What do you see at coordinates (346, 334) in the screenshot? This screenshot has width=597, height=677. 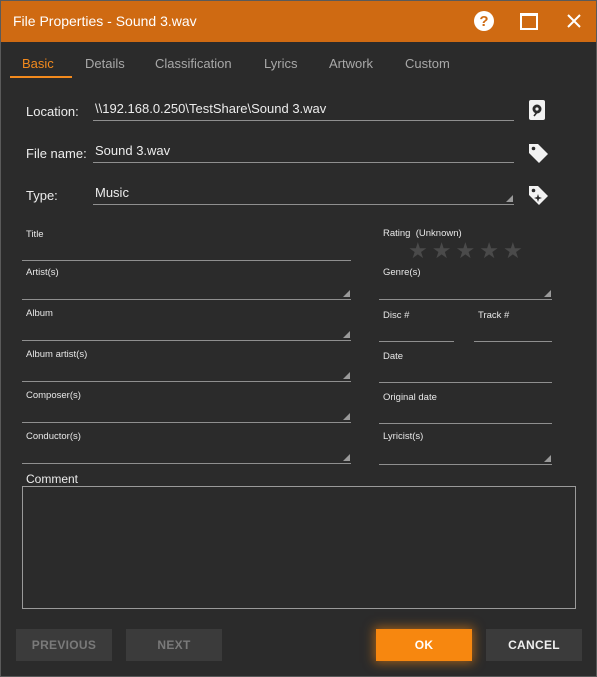 I see `album-dropdown-arrow` at bounding box center [346, 334].